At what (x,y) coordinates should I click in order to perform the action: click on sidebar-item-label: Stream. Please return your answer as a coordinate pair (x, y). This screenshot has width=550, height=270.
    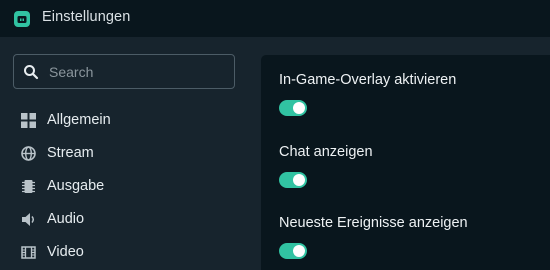
    Looking at the image, I should click on (70, 153).